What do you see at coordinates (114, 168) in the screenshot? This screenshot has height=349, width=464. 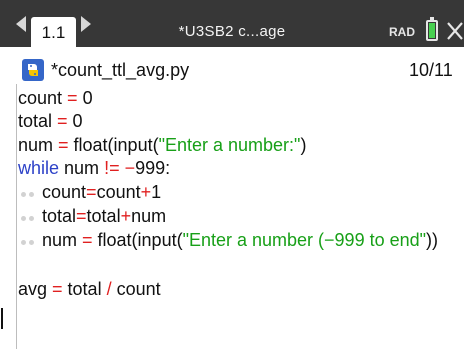 I see `code-operator: !=` at bounding box center [114, 168].